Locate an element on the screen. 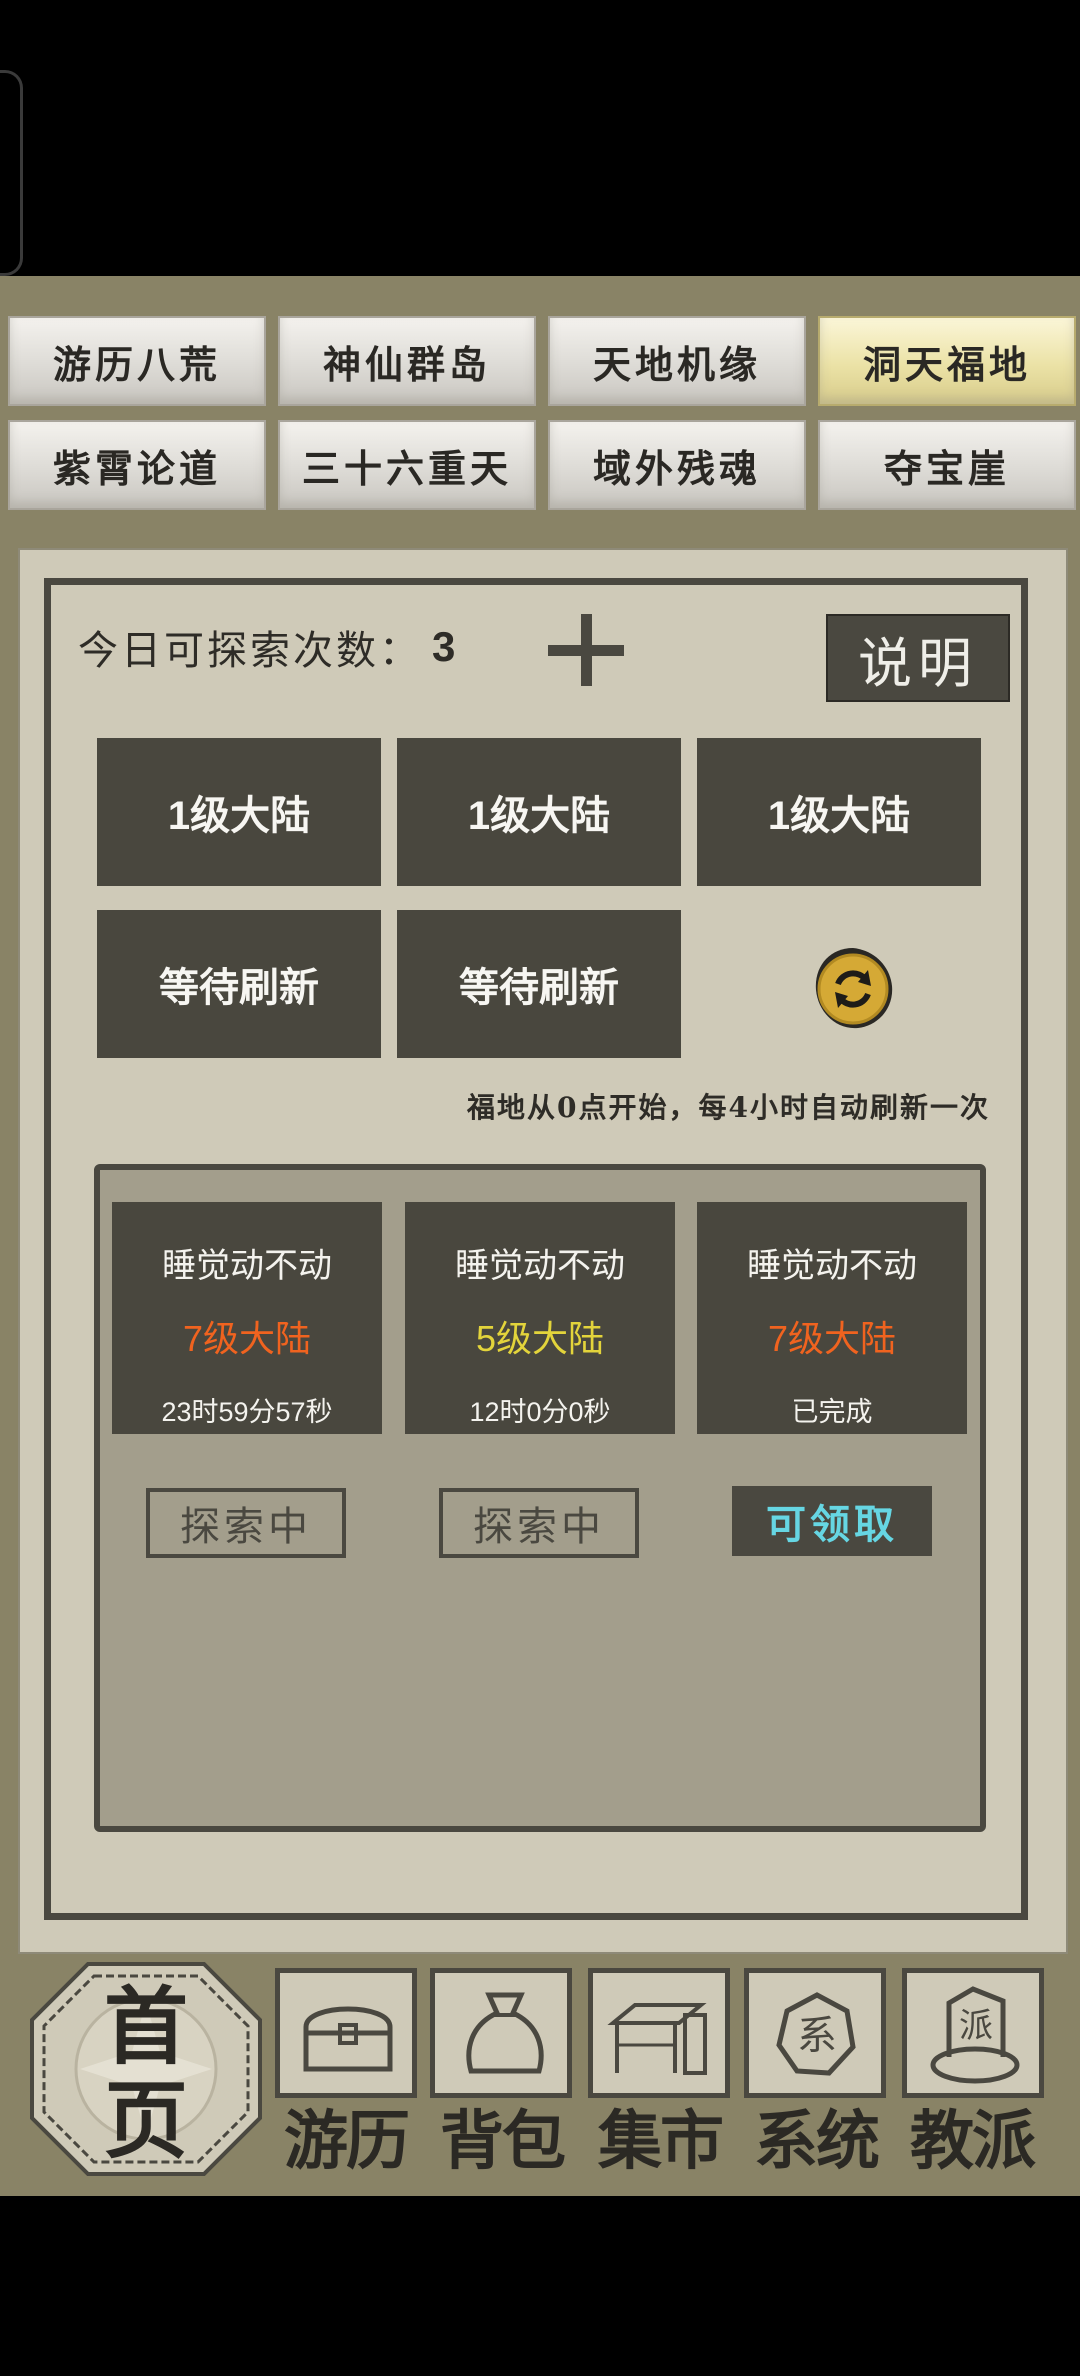  land-slot-2: 1级大陆 is located at coordinates (539, 812).